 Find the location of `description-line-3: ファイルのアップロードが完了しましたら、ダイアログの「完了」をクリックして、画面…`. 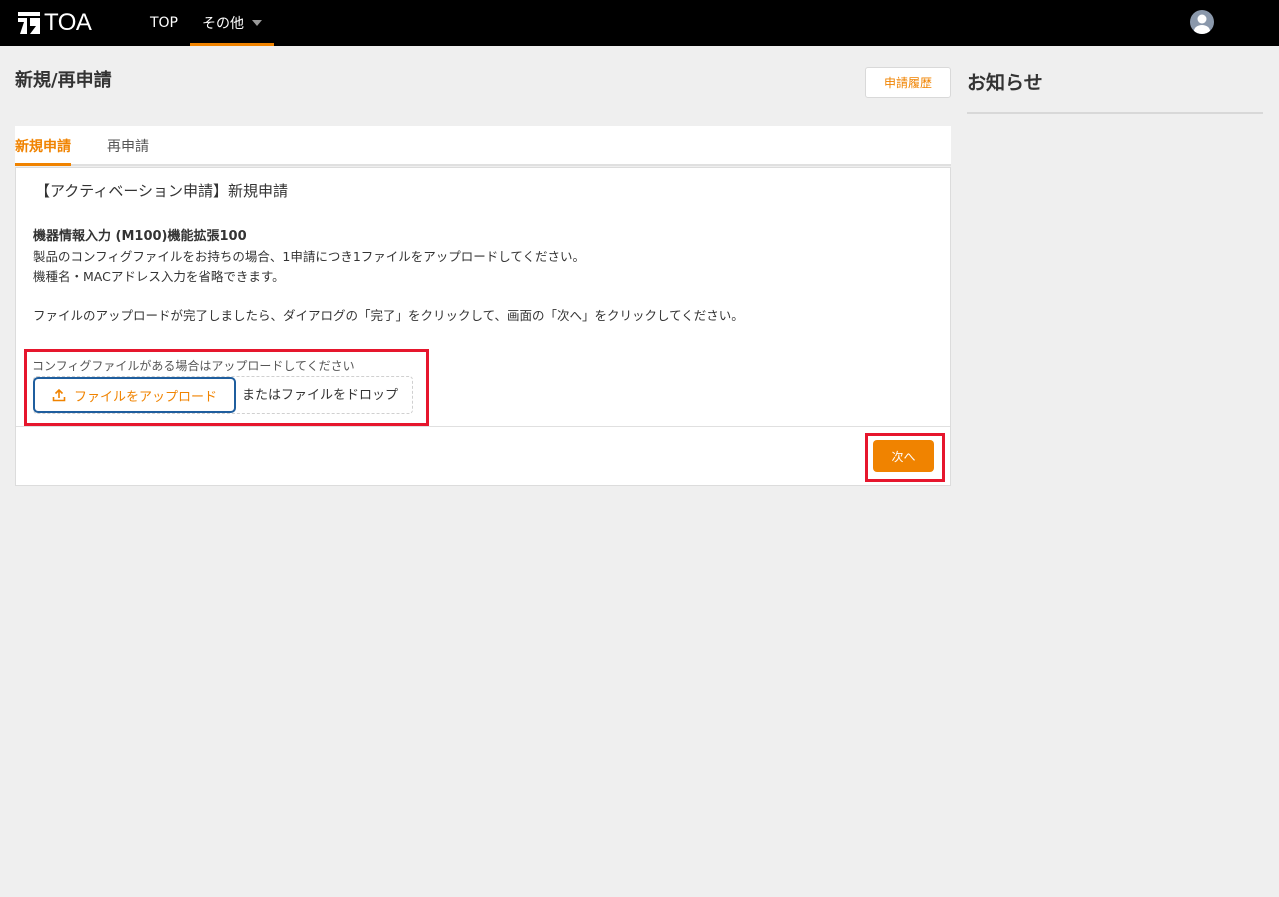

description-line-3: ファイルのアップロードが完了しましたら、ダイアログの「完了」をクリックして、画面… is located at coordinates (388, 315).